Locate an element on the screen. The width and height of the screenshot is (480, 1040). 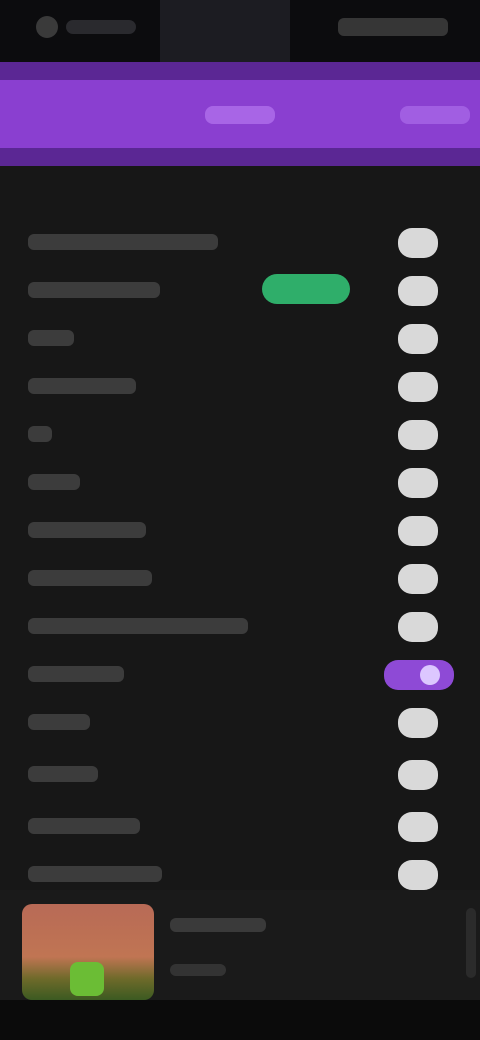
card-subtitle is located at coordinates (198, 970).